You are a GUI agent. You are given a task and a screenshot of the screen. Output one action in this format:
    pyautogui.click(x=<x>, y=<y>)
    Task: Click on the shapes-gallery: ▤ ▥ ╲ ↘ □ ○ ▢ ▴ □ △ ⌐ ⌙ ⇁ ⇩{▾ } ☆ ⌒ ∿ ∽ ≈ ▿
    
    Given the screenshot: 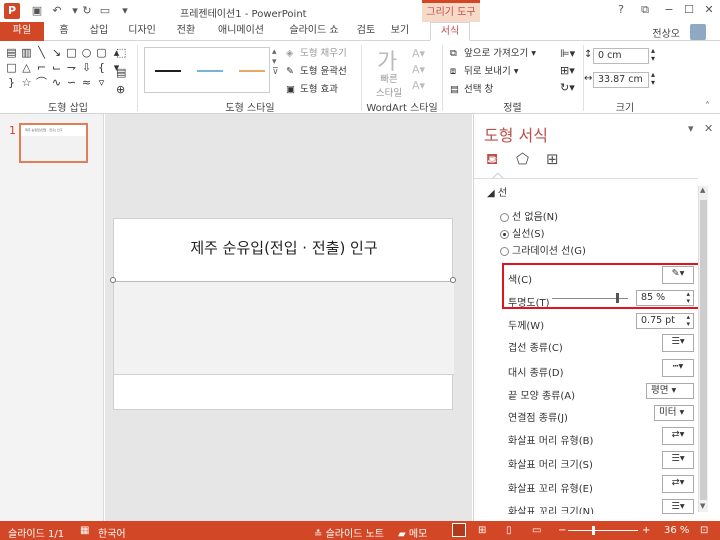 What is the action you would take?
    pyautogui.click(x=69, y=70)
    